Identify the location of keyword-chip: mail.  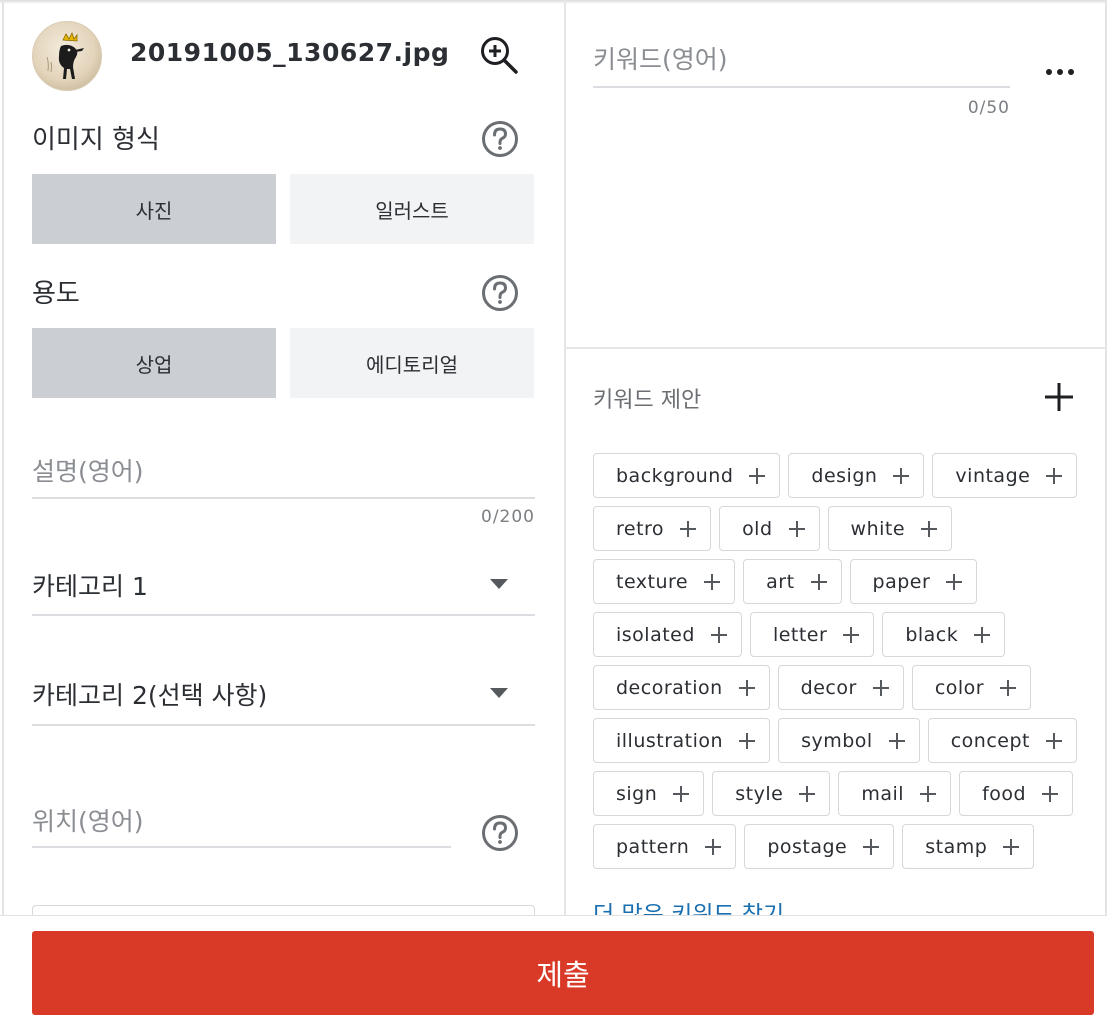
(895, 793).